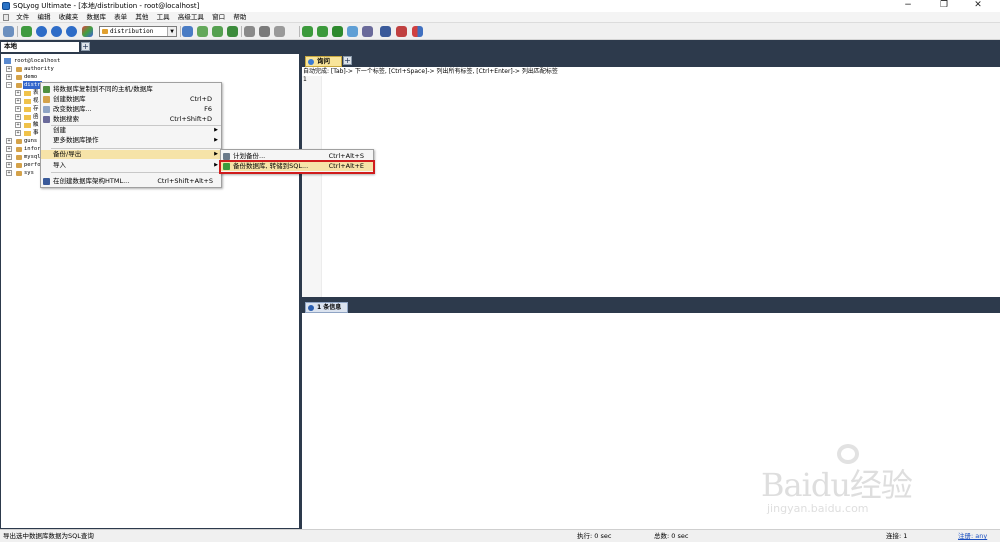 Image resolution: width=1000 pixels, height=542 pixels. I want to click on minimize-button: −, so click(908, 5).